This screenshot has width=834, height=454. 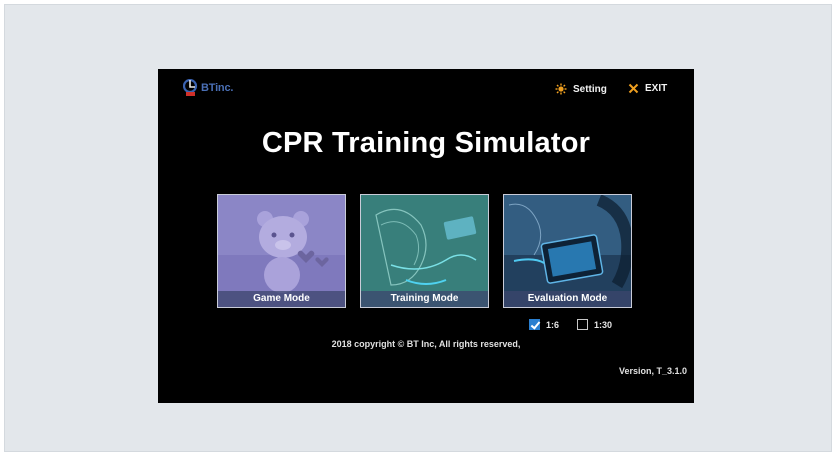 What do you see at coordinates (426, 143) in the screenshot?
I see `app-title: CPR Training Simulator` at bounding box center [426, 143].